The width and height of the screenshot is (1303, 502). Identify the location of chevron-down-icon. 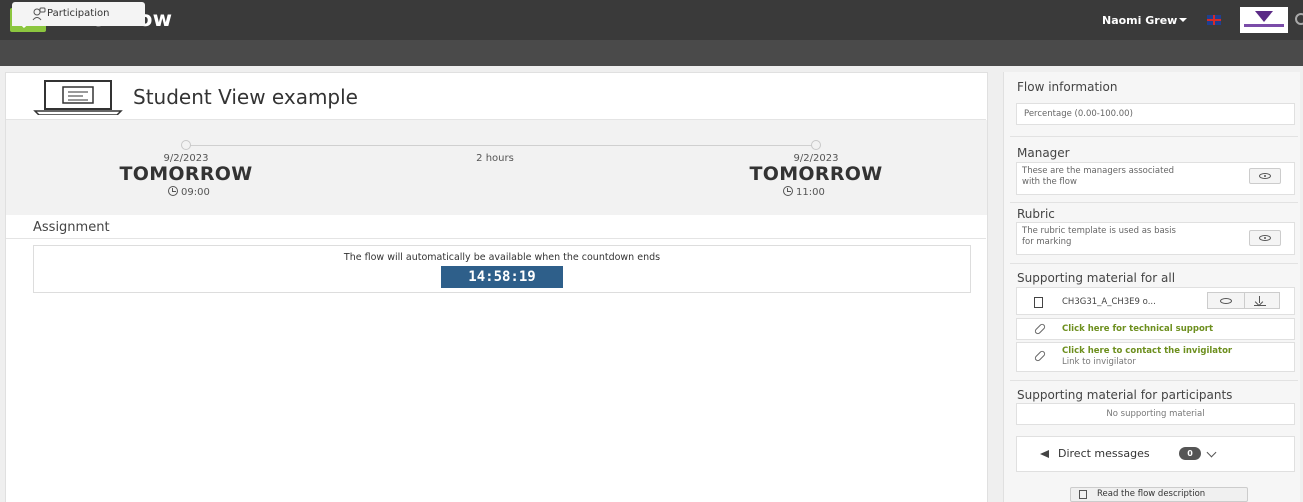
(1183, 20).